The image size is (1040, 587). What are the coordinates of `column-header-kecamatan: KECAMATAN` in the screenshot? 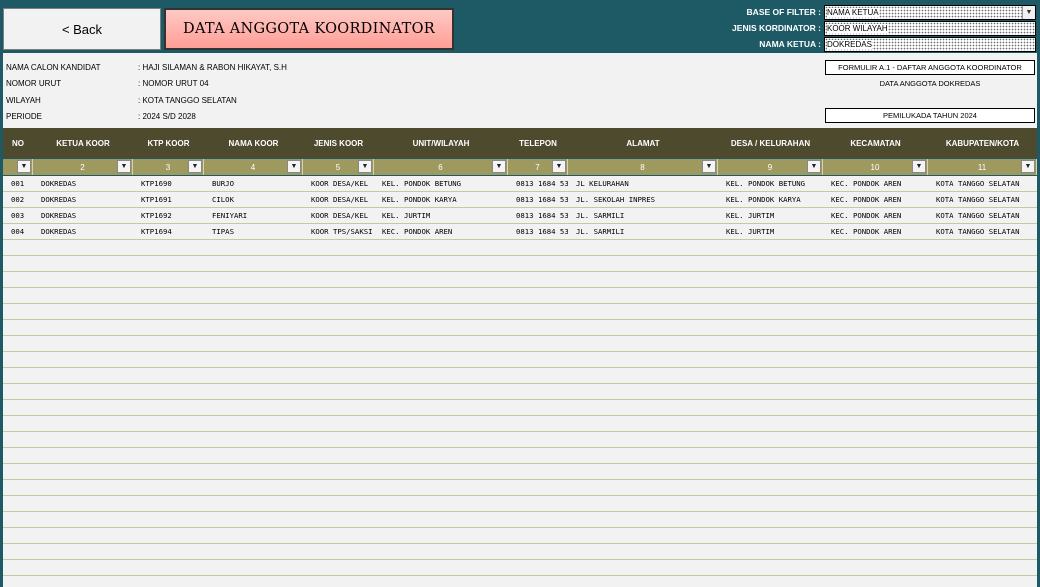 It's located at (875, 143).